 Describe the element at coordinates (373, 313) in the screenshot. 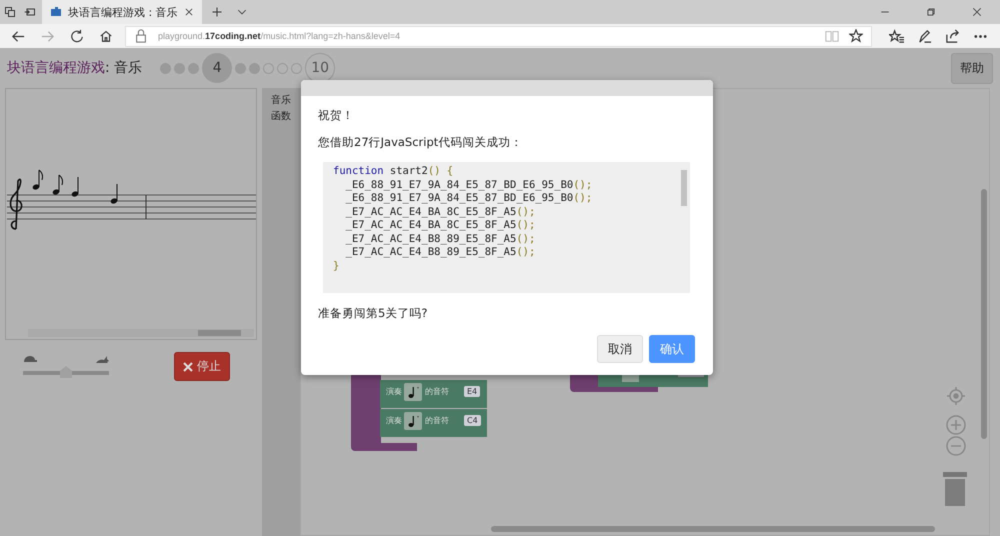

I see `dialog-question: 准备勇闯第5关了吗?` at that location.